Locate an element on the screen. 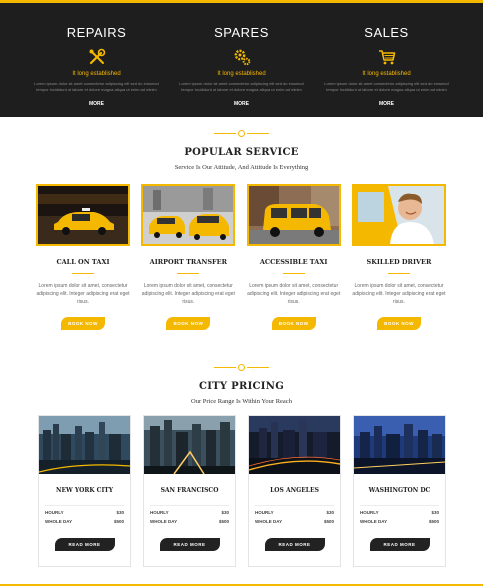 Image resolution: width=483 pixels, height=586 pixels. city-name: LOS ANGELES is located at coordinates (294, 490).